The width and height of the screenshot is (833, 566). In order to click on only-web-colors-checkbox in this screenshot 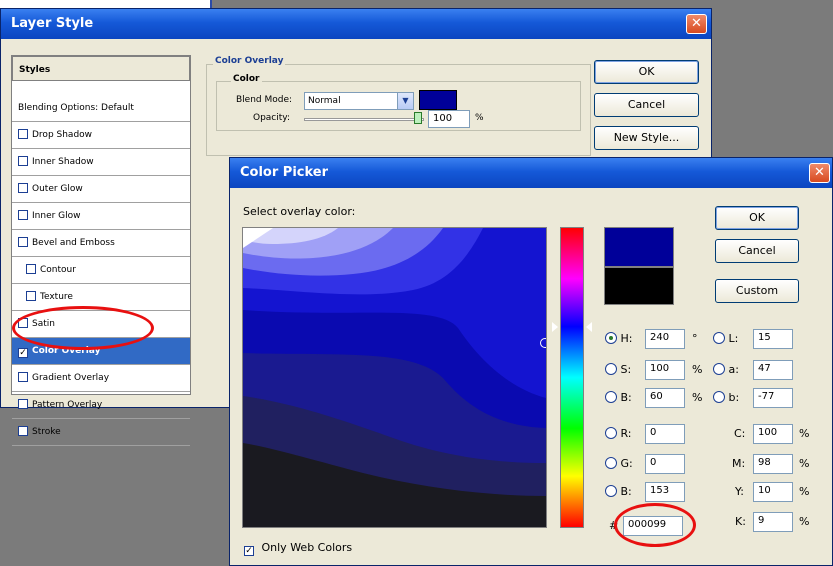, I will do `click(249, 551)`.